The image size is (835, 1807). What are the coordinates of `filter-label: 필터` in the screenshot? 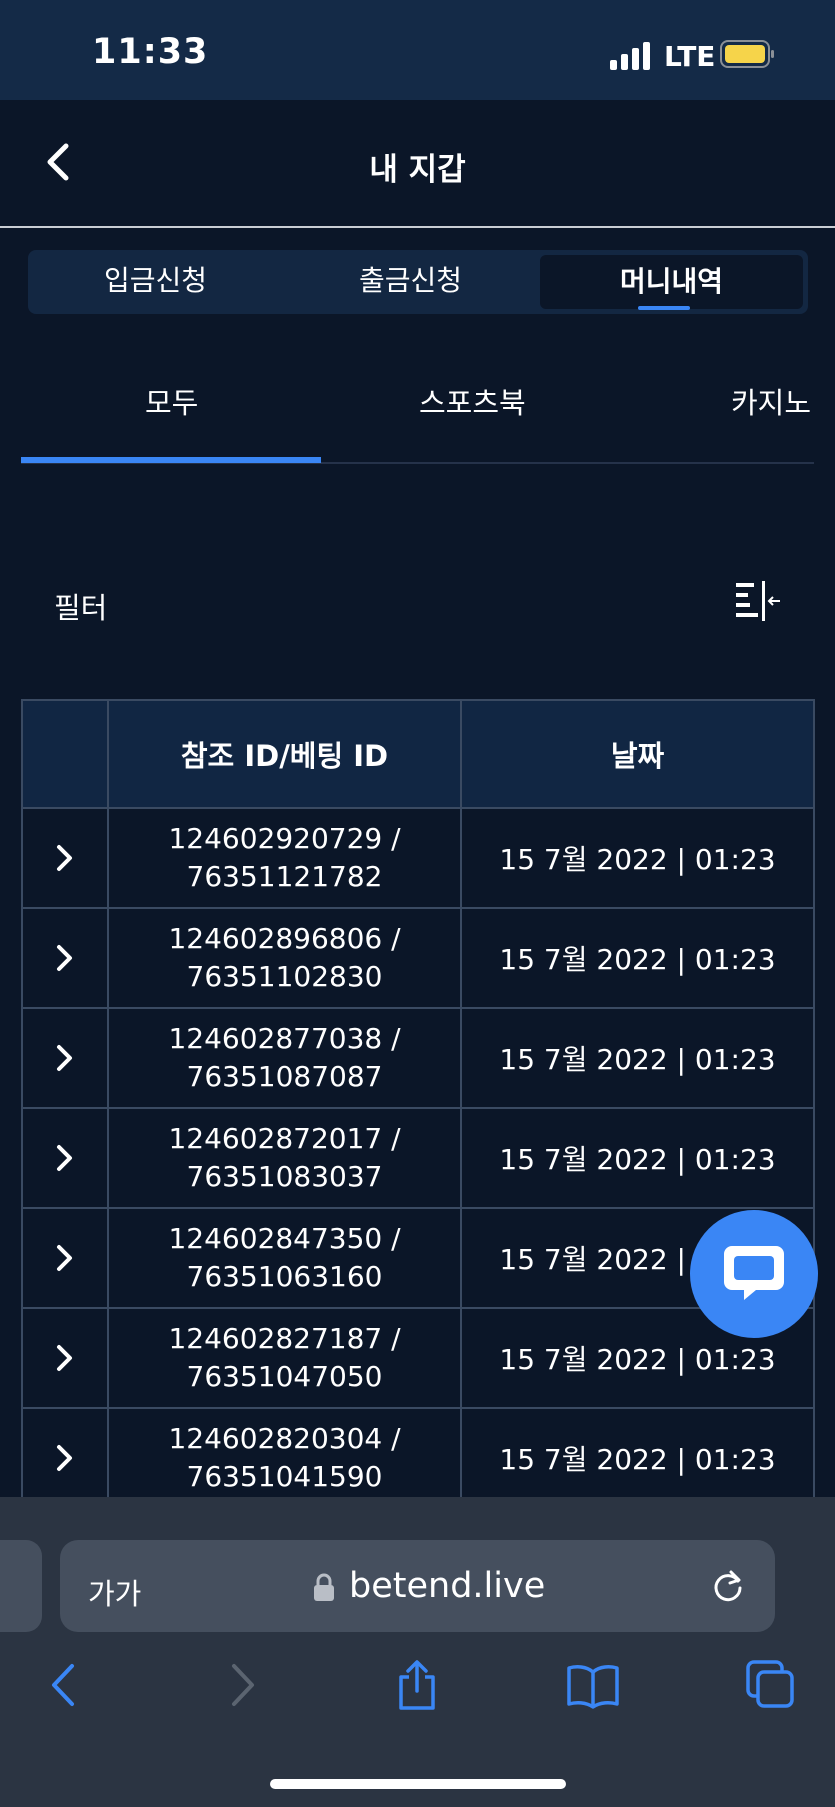 It's located at (81, 608).